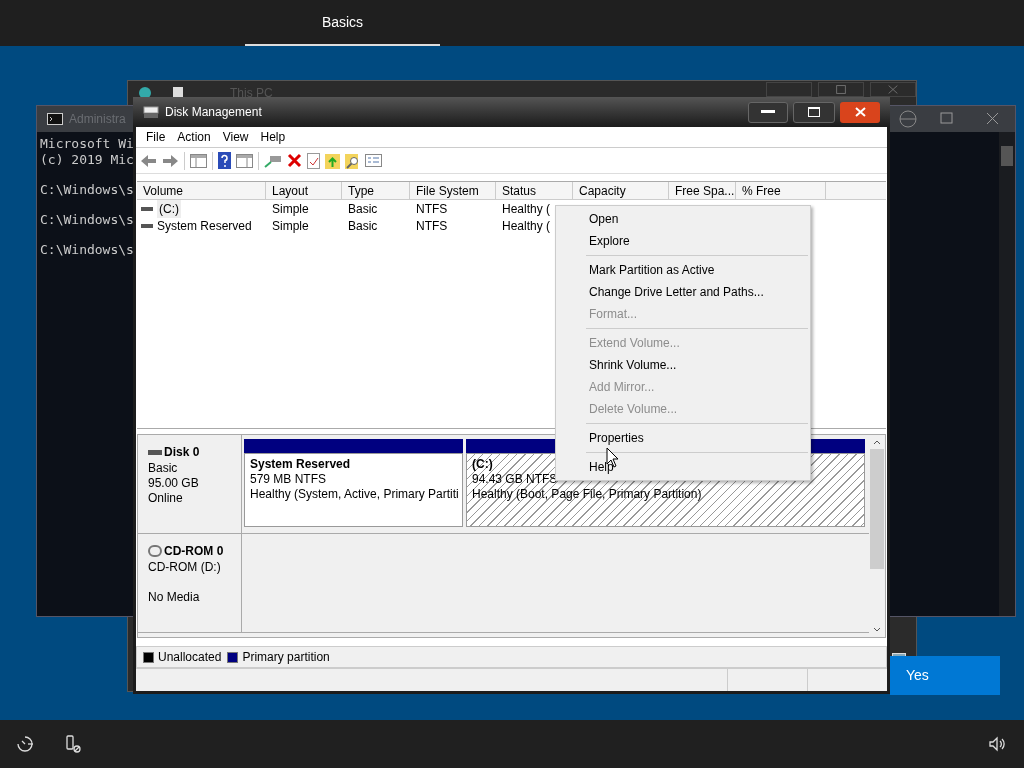  What do you see at coordinates (945, 675) in the screenshot?
I see `yes-button: Yes` at bounding box center [945, 675].